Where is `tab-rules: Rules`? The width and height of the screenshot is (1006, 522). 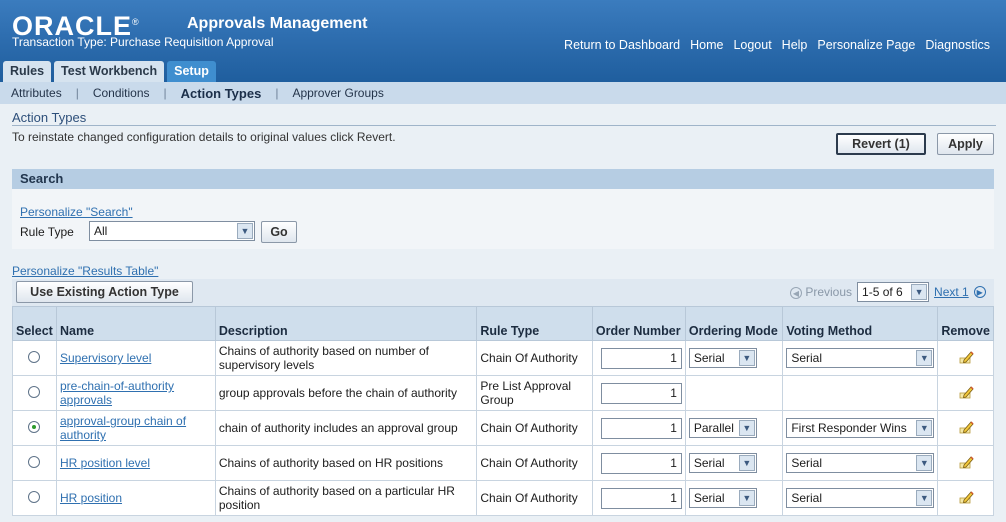 tab-rules: Rules is located at coordinates (27, 71).